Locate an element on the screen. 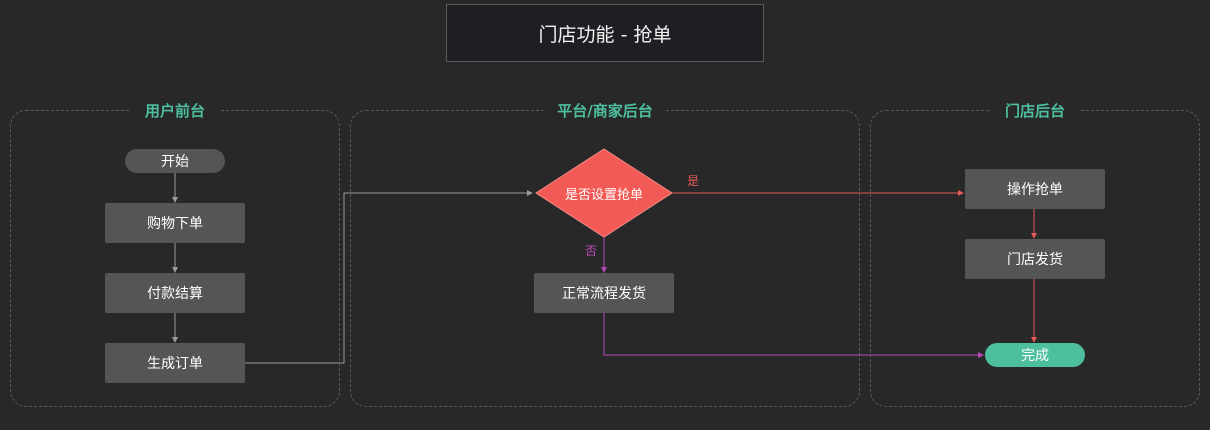 The width and height of the screenshot is (1210, 430). grab-order-node: 操作抢单 is located at coordinates (1035, 189).